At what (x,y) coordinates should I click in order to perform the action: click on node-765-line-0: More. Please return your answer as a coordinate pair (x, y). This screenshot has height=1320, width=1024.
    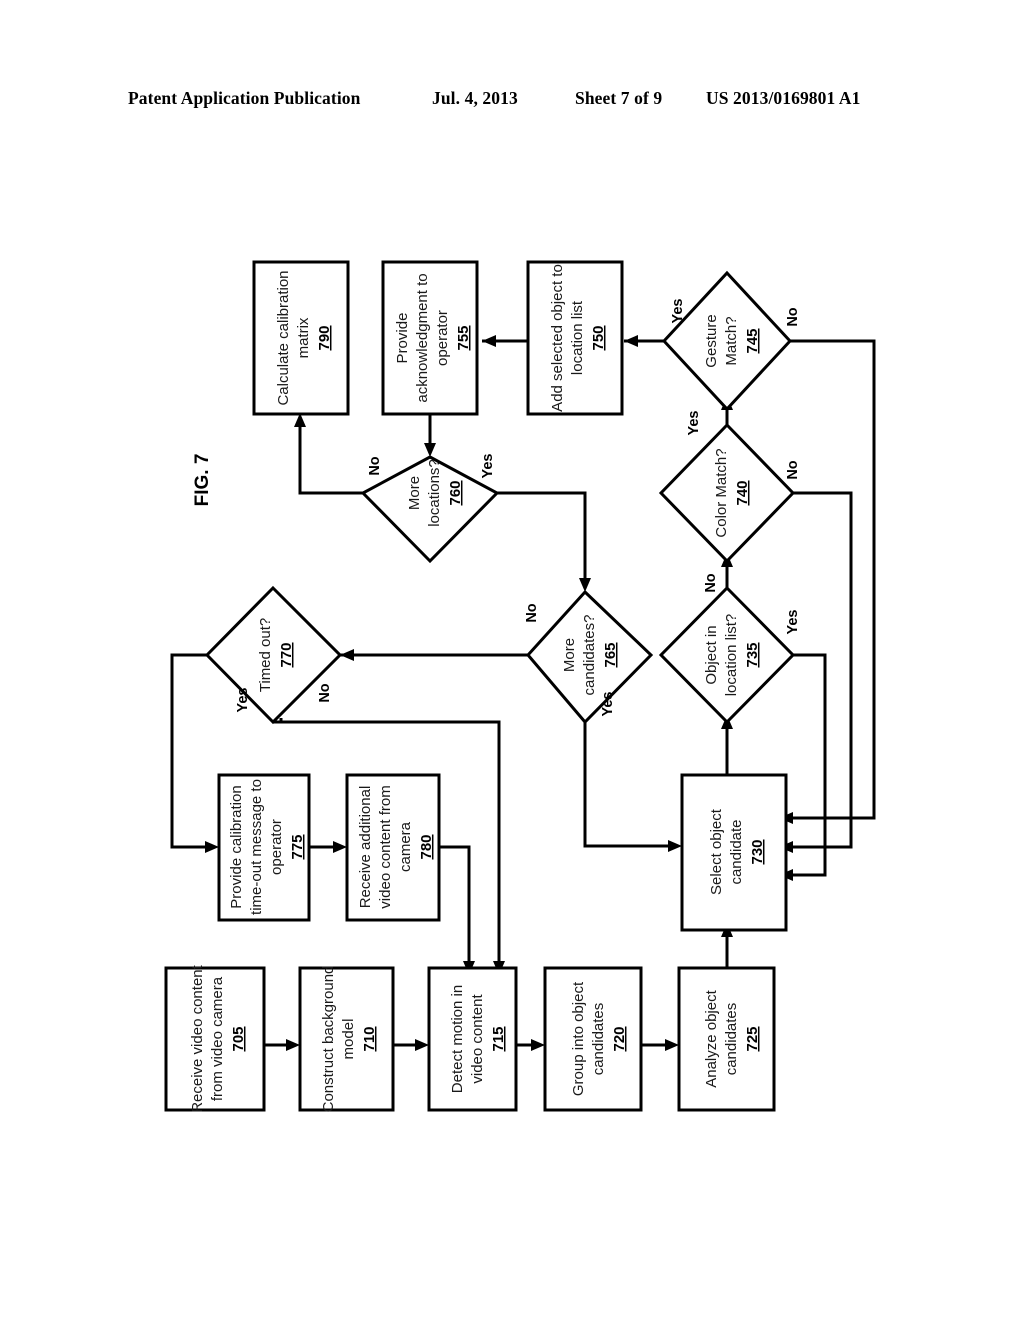
    Looking at the image, I should click on (569, 655).